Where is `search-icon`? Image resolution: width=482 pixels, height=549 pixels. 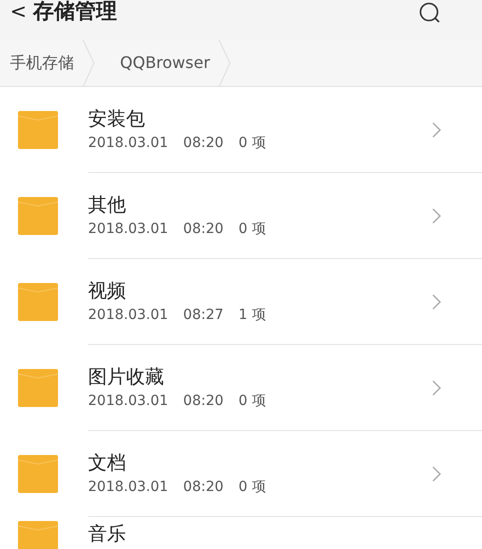 search-icon is located at coordinates (430, 13).